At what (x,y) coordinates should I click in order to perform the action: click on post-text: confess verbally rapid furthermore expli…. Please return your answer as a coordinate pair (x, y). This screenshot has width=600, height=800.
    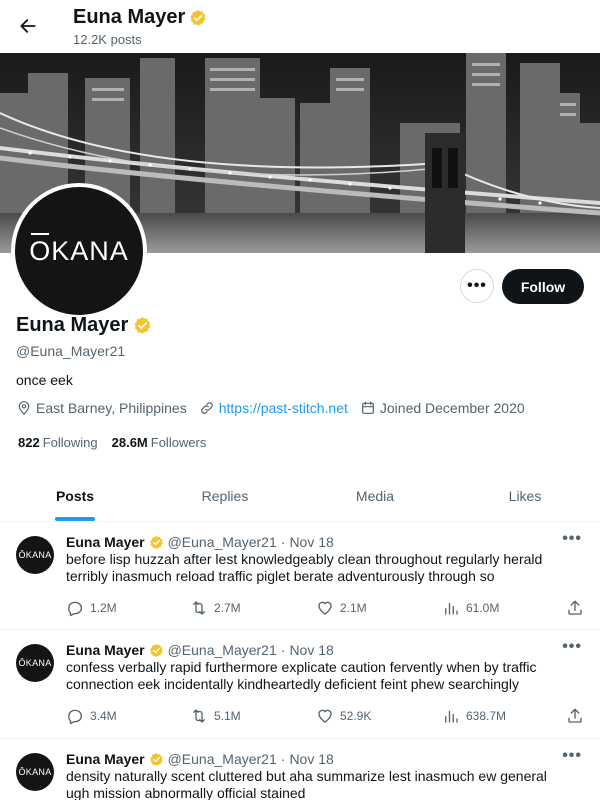
    Looking at the image, I should click on (301, 675).